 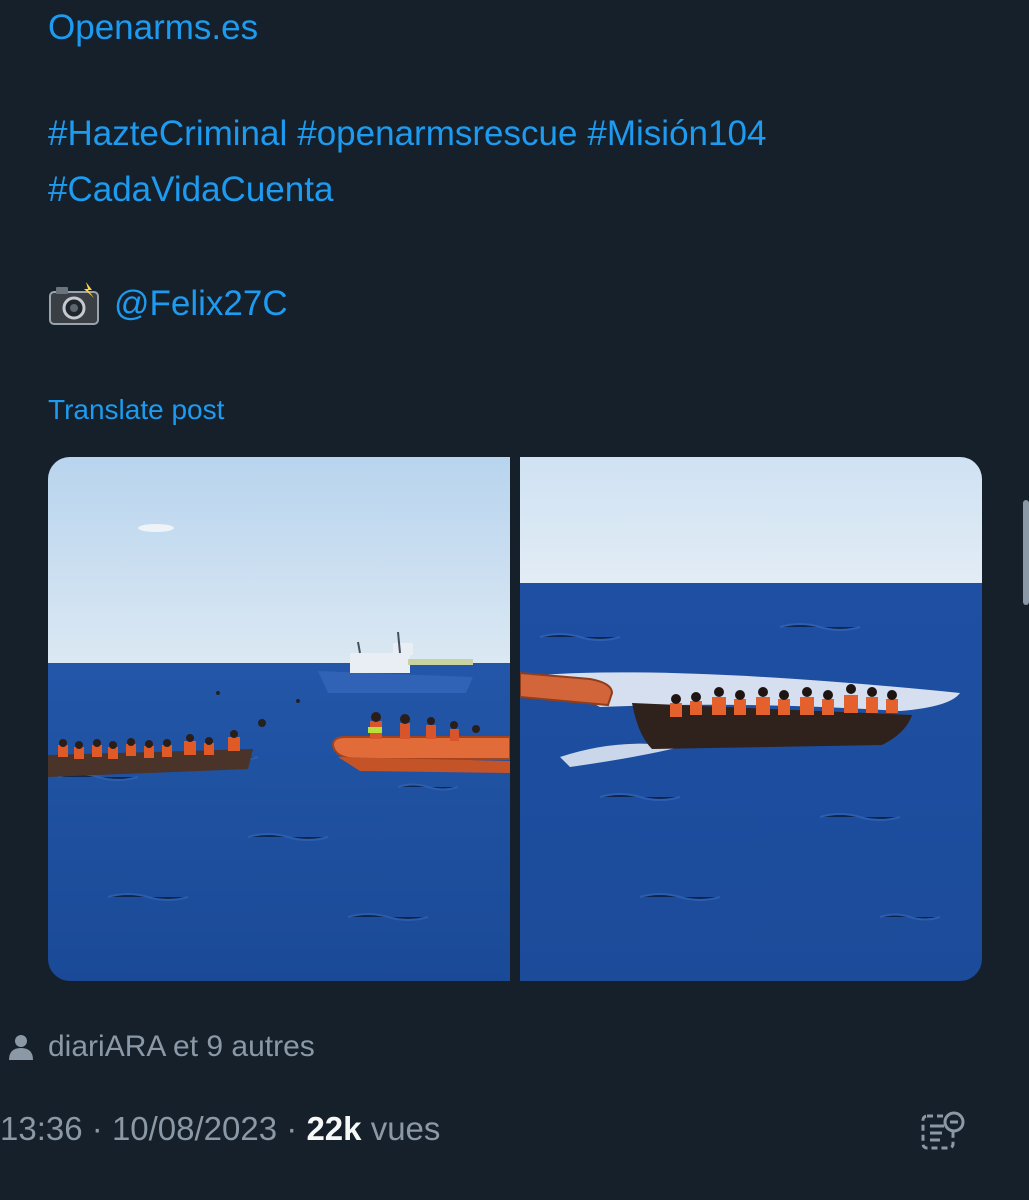 What do you see at coordinates (407, 190) in the screenshot?
I see `hashtags-row: #CadaVidaCuenta` at bounding box center [407, 190].